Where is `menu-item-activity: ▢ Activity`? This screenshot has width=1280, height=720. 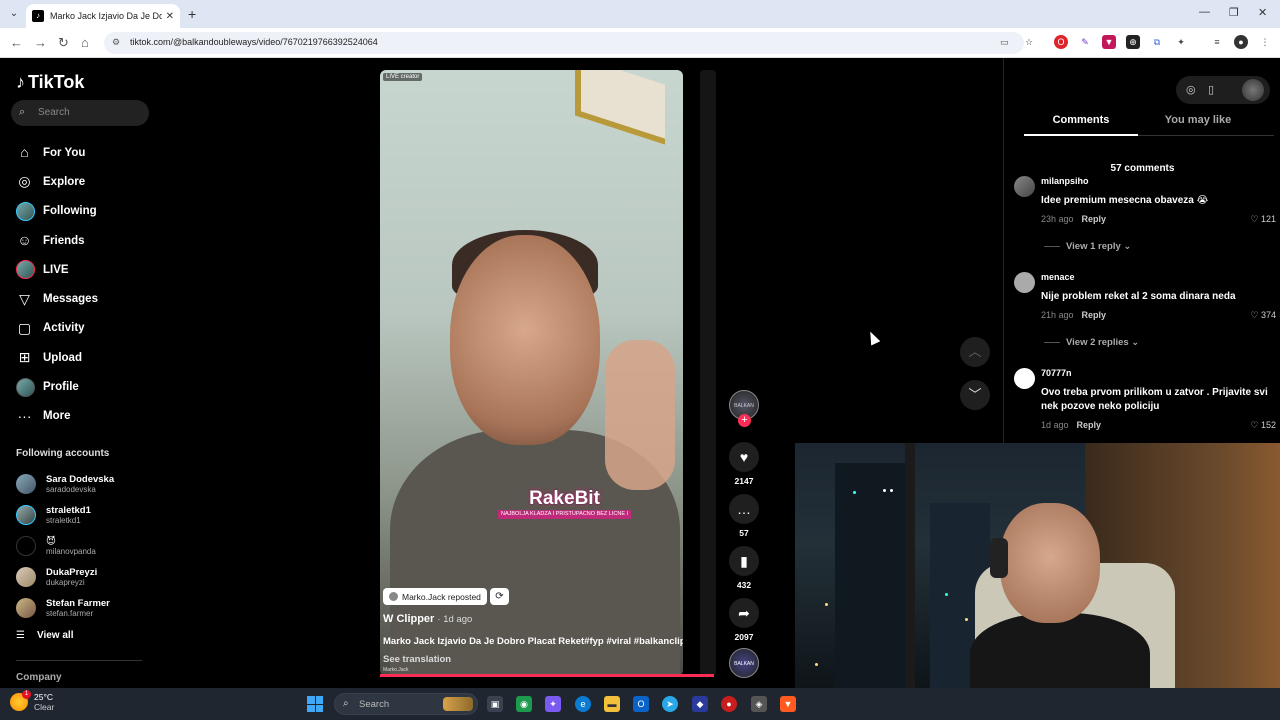 menu-item-activity: ▢ Activity is located at coordinates (57, 328).